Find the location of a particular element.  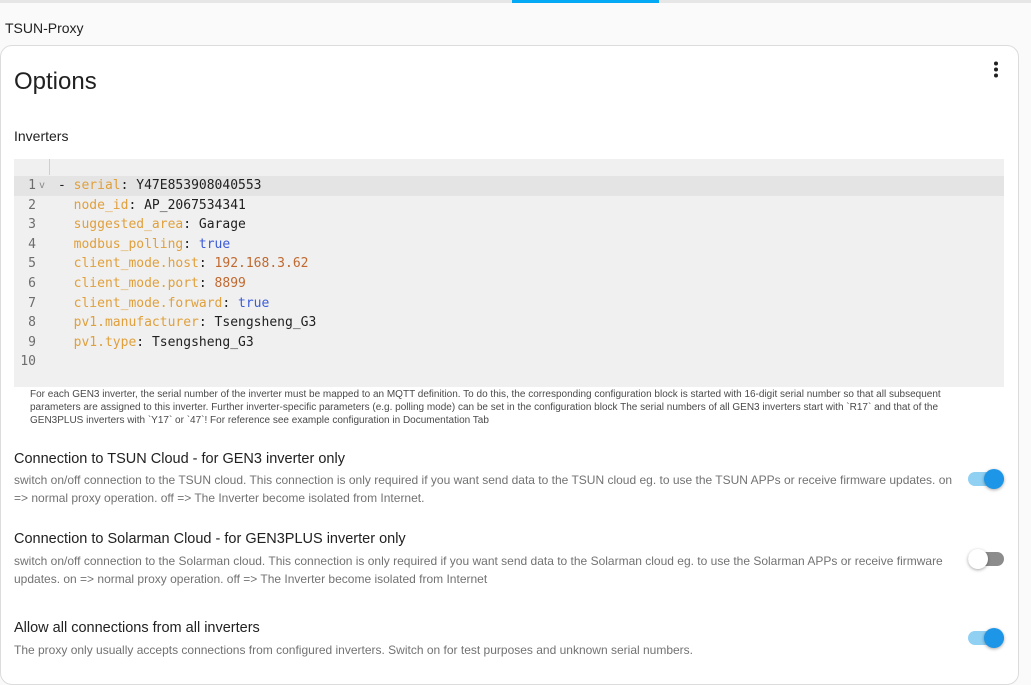

line-number: 6 is located at coordinates (32, 283).